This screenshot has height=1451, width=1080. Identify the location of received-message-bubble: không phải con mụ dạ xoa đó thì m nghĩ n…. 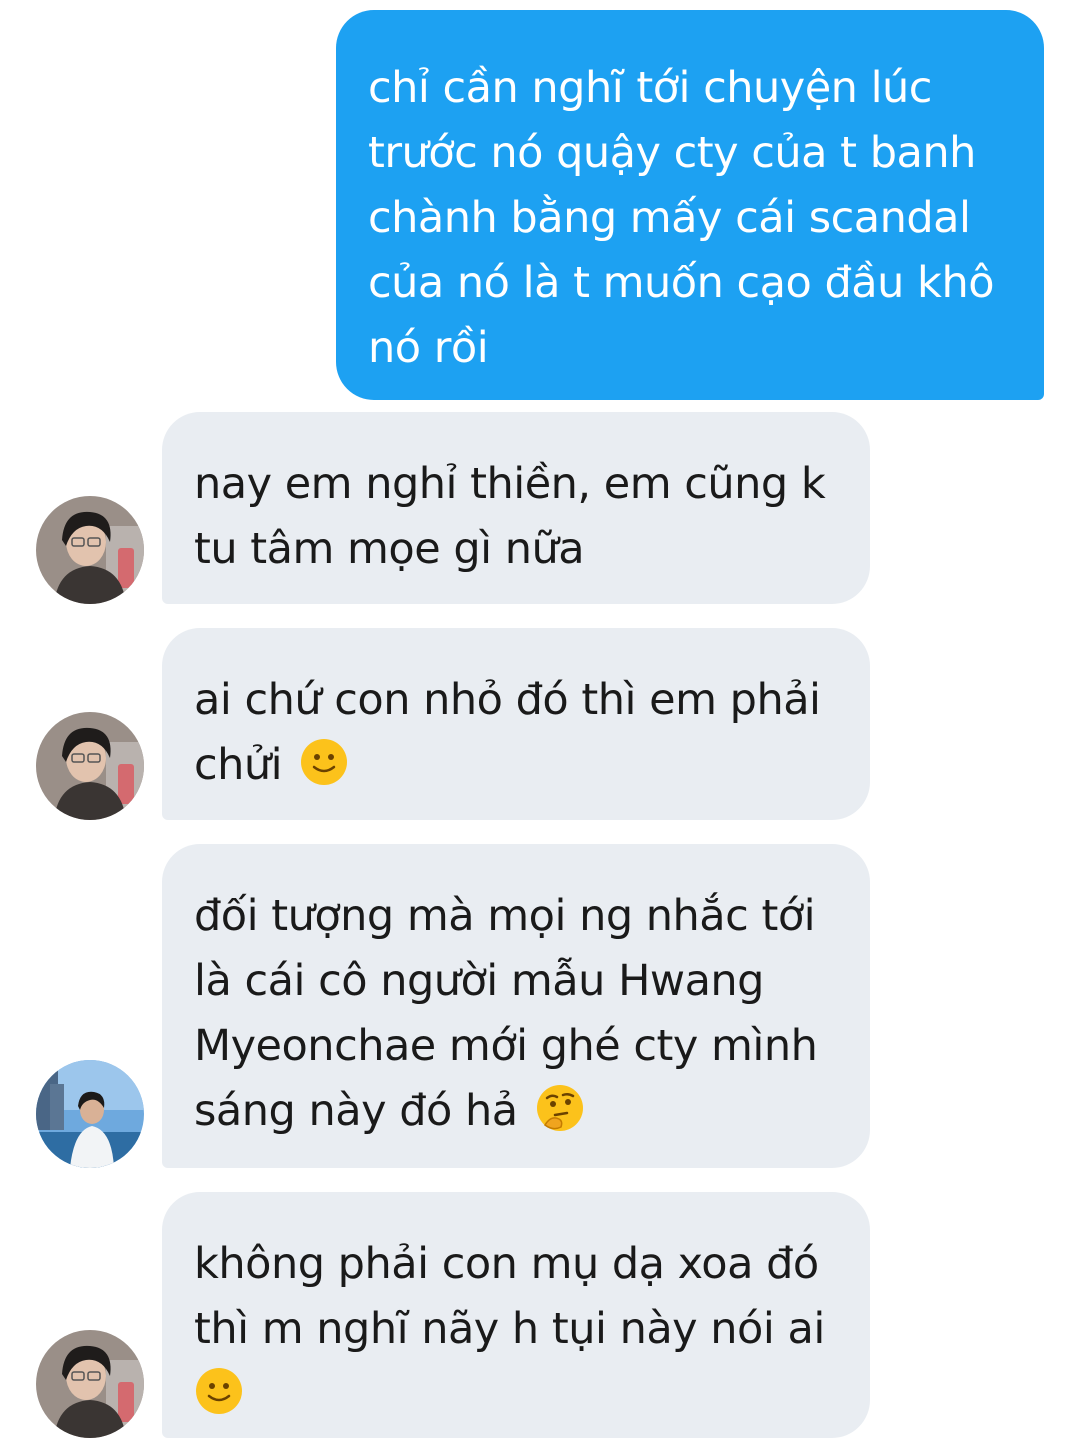
(516, 1315).